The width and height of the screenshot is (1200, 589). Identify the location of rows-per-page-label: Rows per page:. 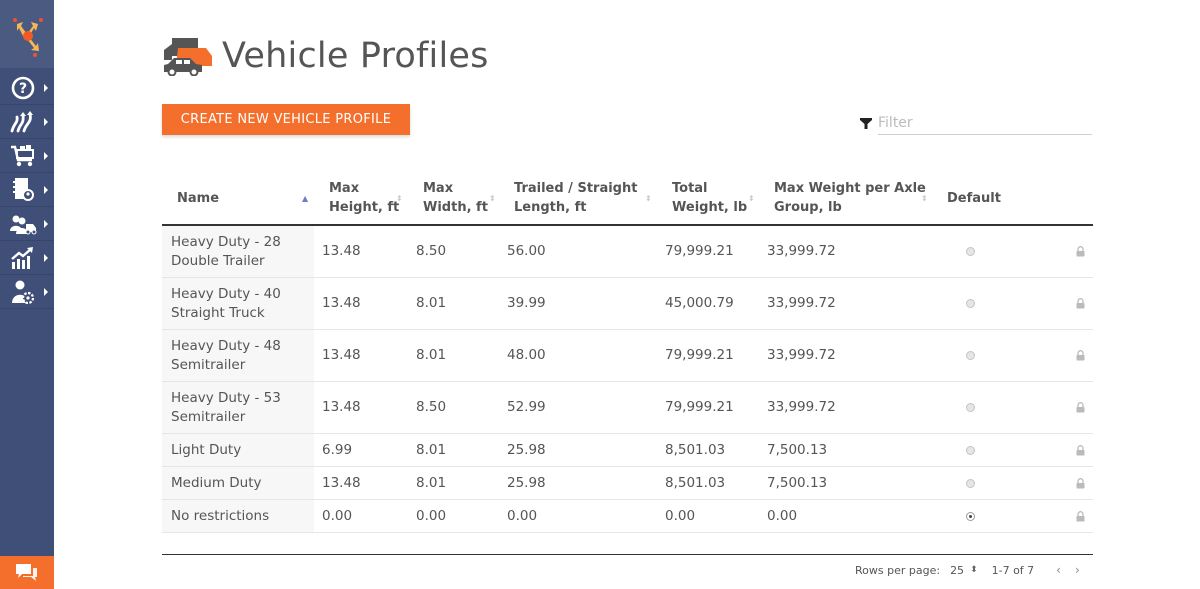
(898, 570).